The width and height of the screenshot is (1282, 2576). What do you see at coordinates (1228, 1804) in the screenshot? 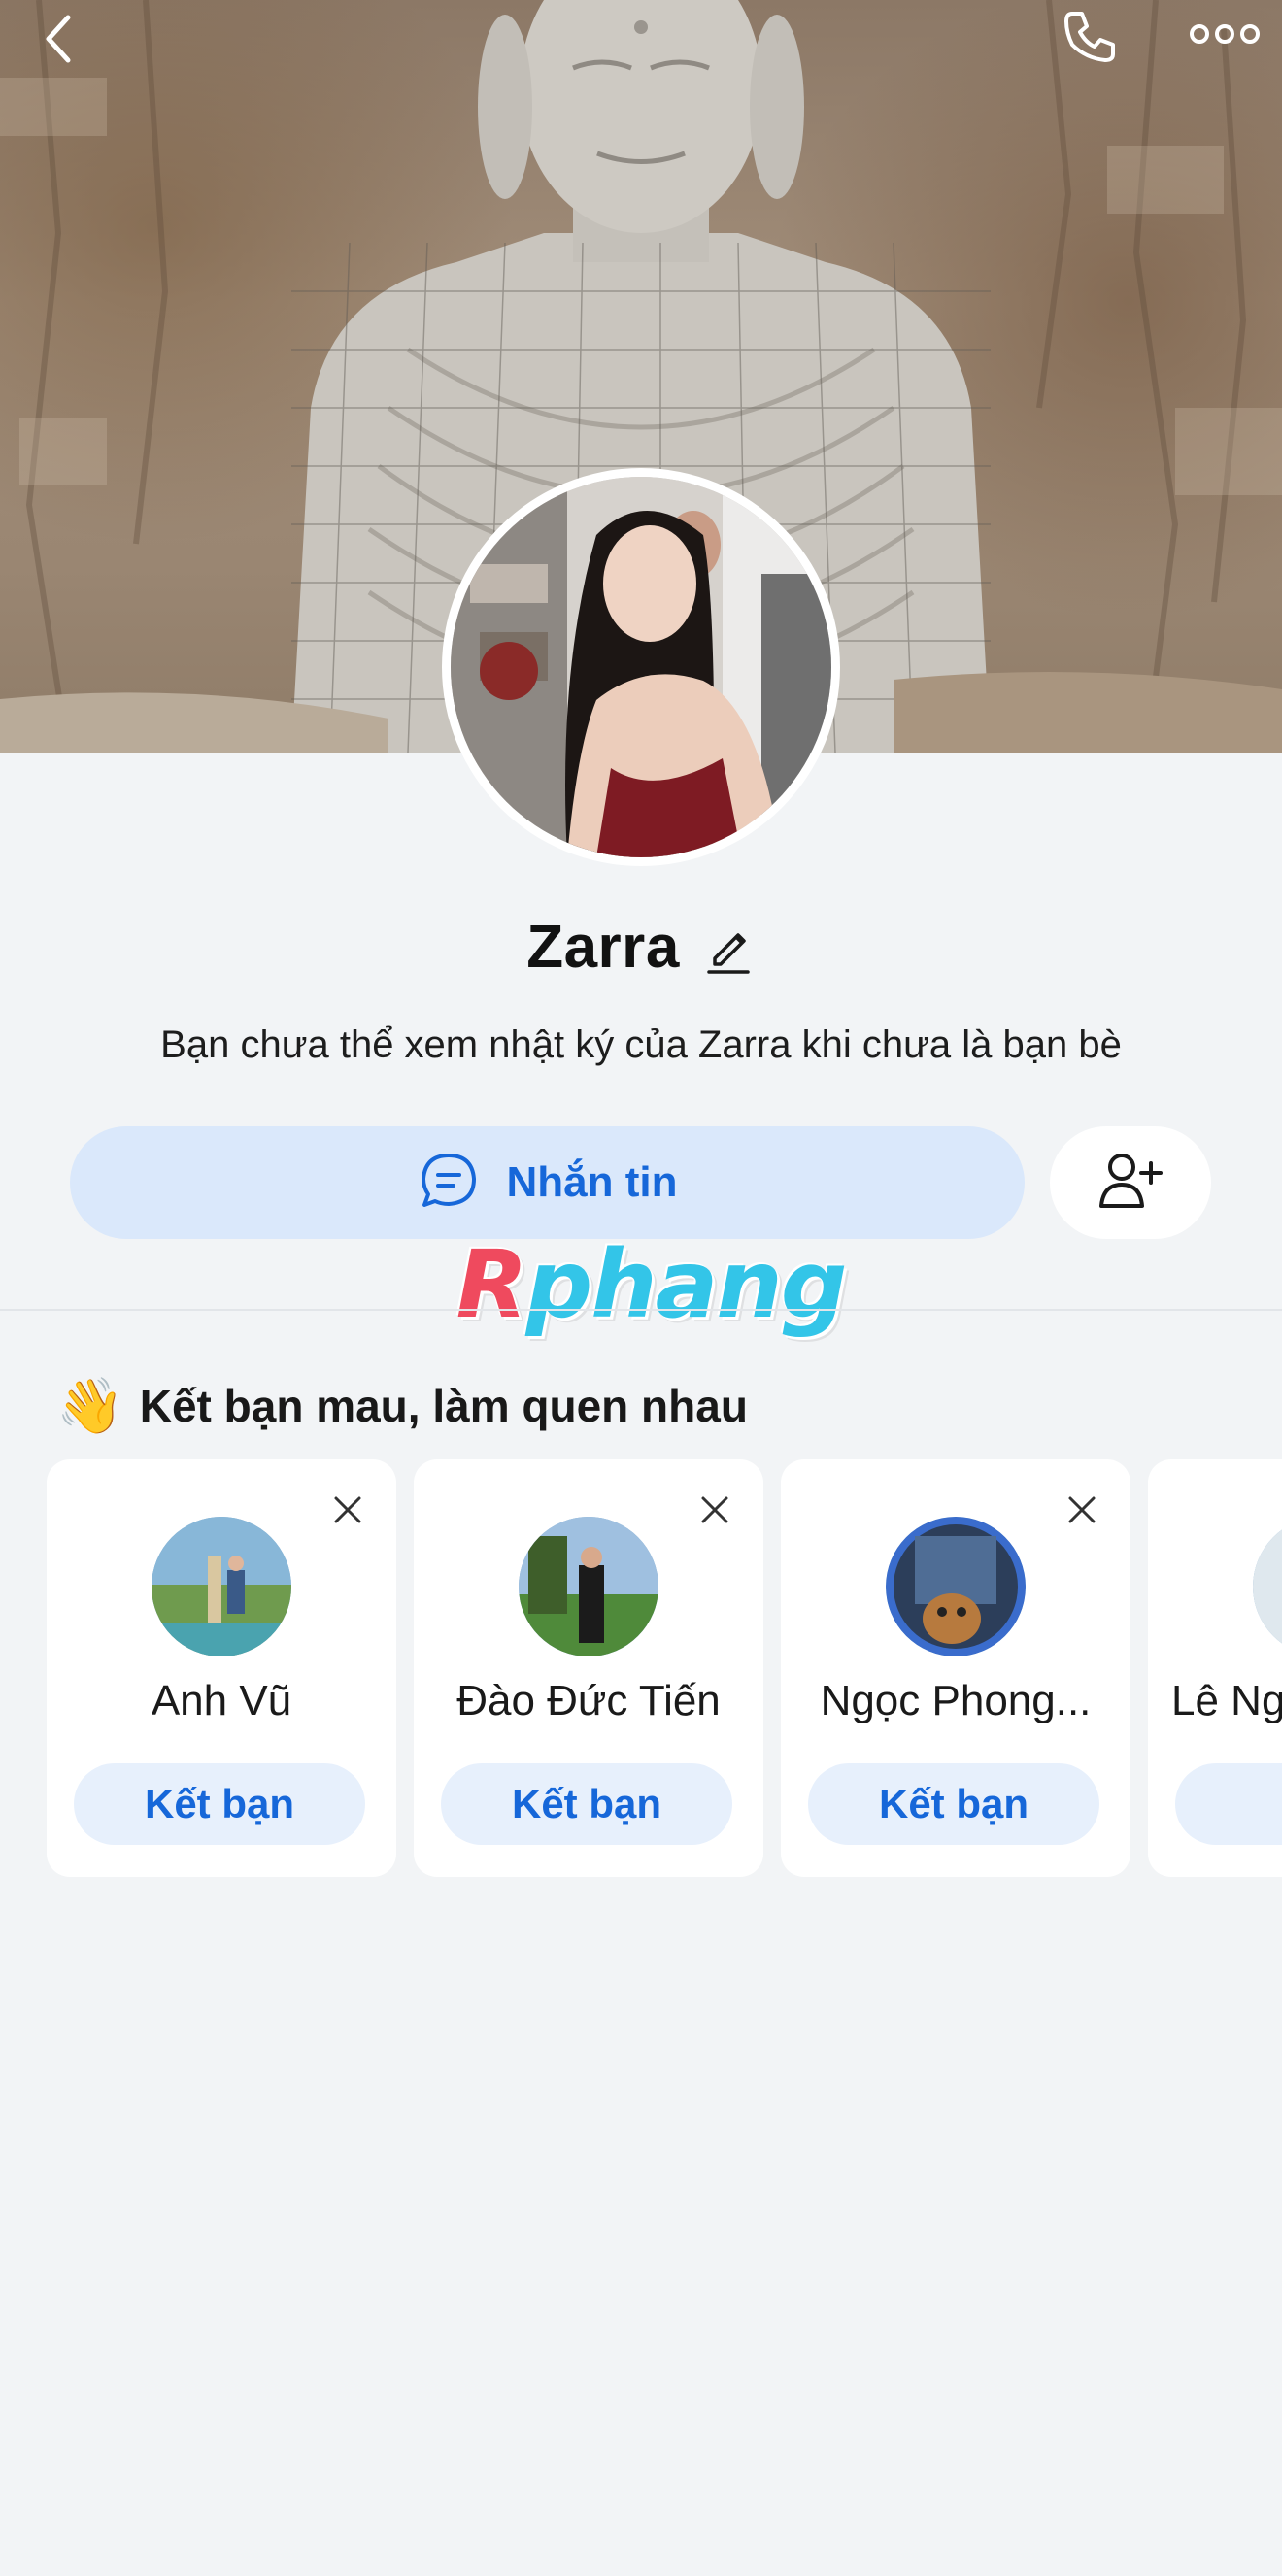
I see `add-friend-suggestion-button: Kế` at bounding box center [1228, 1804].